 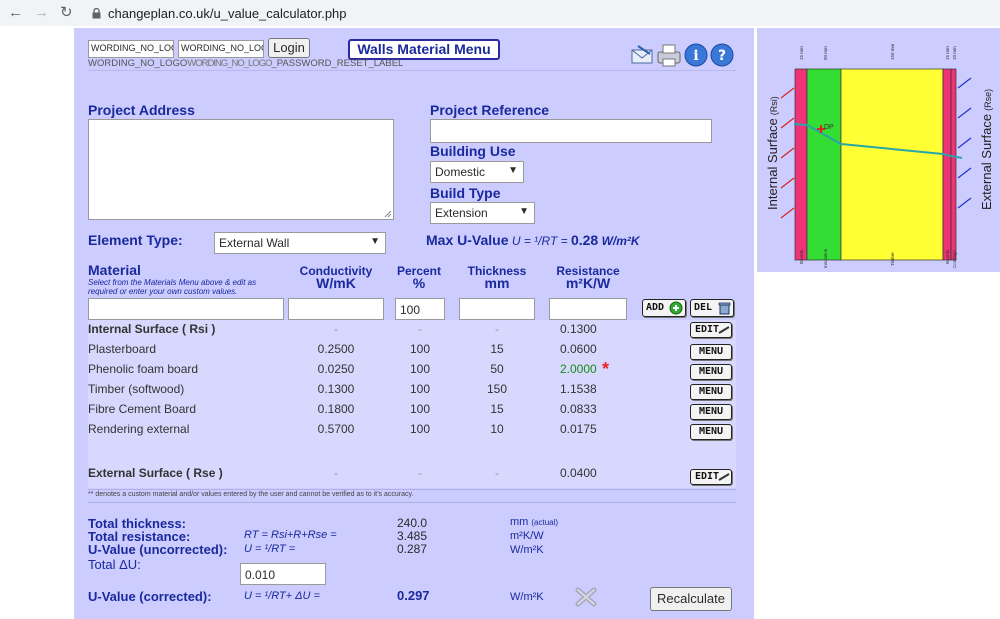 What do you see at coordinates (519, 522) in the screenshot?
I see `total-thickness-unit: mm` at bounding box center [519, 522].